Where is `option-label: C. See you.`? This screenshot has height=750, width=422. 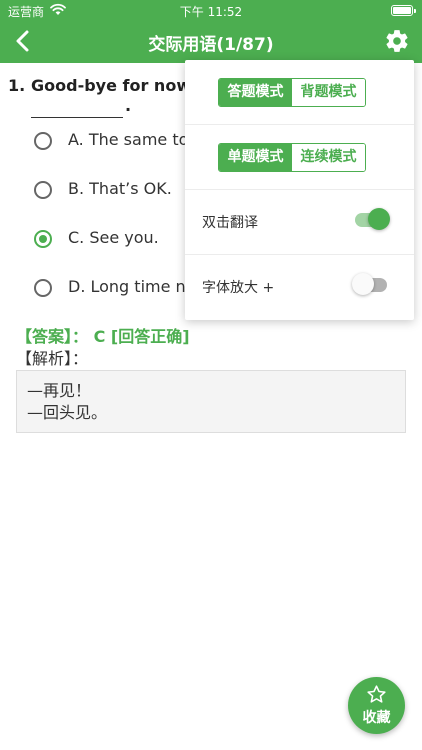
option-label: C. See you. is located at coordinates (113, 237).